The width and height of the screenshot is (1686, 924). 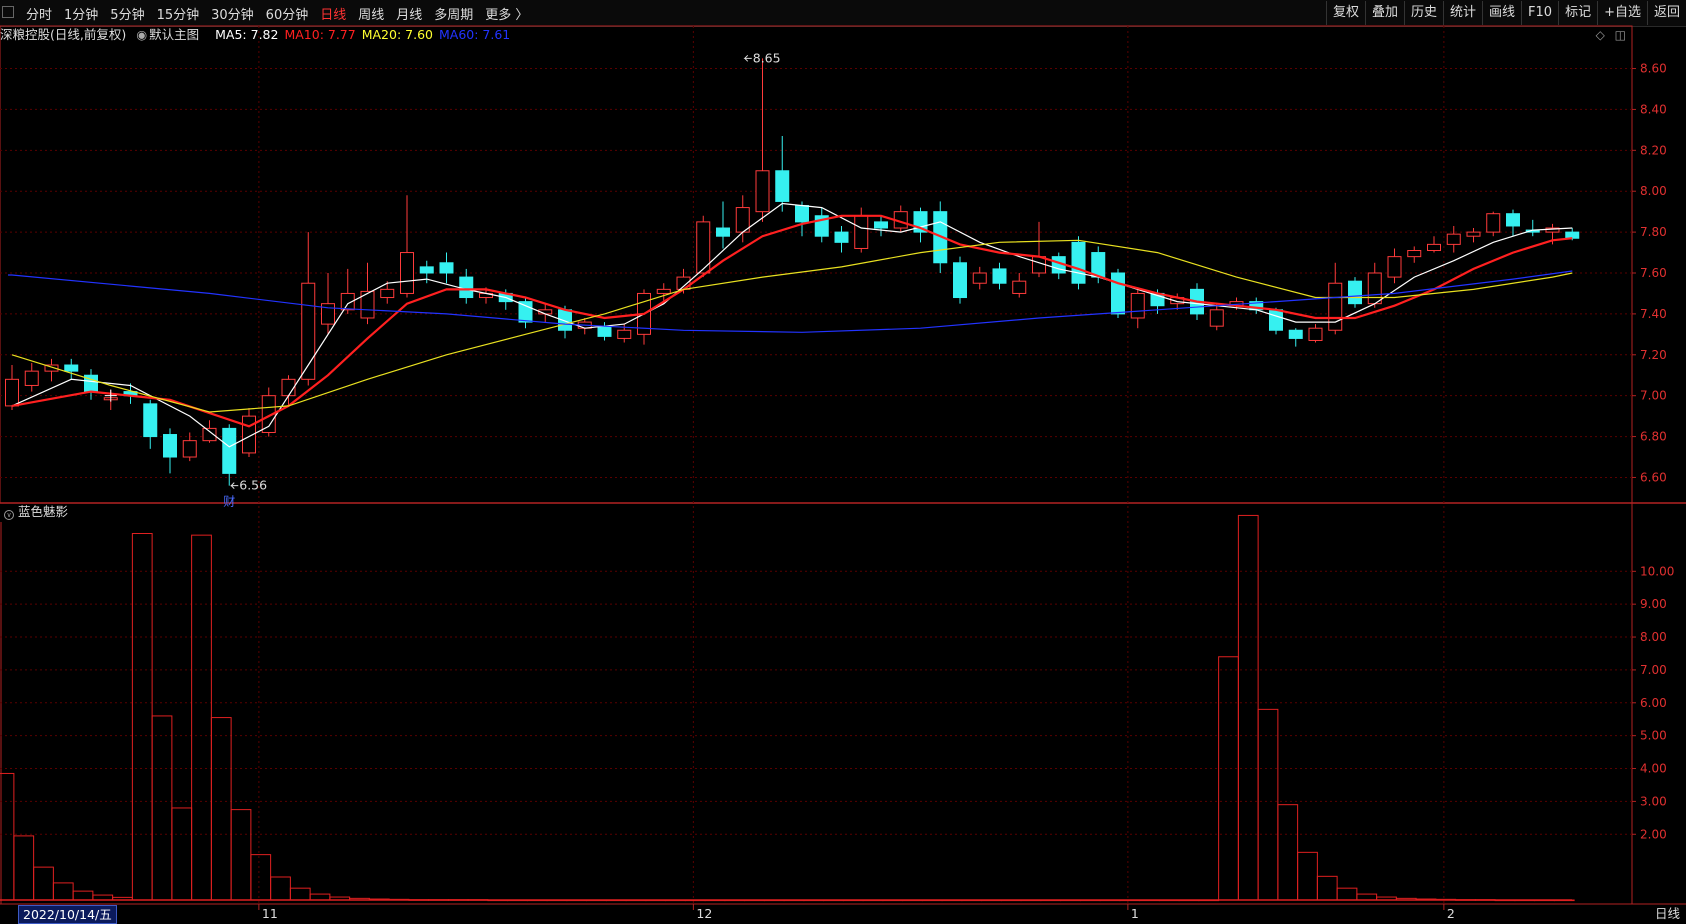 What do you see at coordinates (1653, 191) in the screenshot?
I see `price-tick-label: 8.00` at bounding box center [1653, 191].